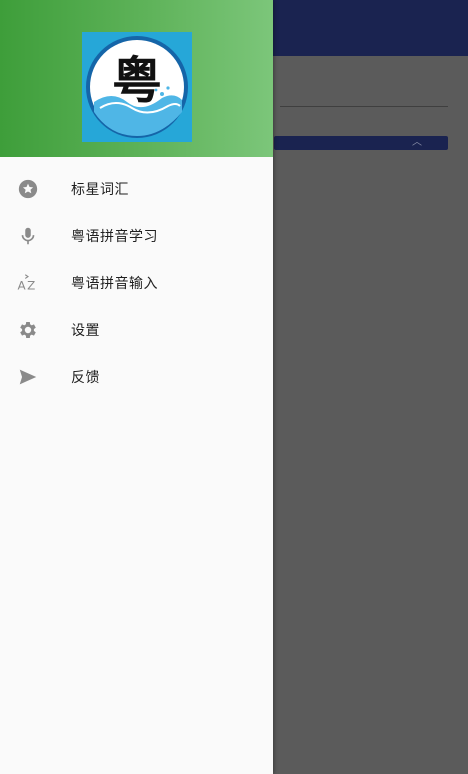 Image resolution: width=468 pixels, height=774 pixels. I want to click on menu-item-label: 粤语拼音学习, so click(114, 236).